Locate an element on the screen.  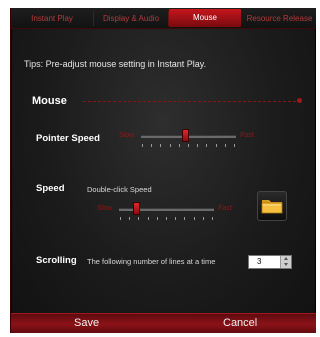
tab-resource-release: Resource Release is located at coordinates (279, 18).